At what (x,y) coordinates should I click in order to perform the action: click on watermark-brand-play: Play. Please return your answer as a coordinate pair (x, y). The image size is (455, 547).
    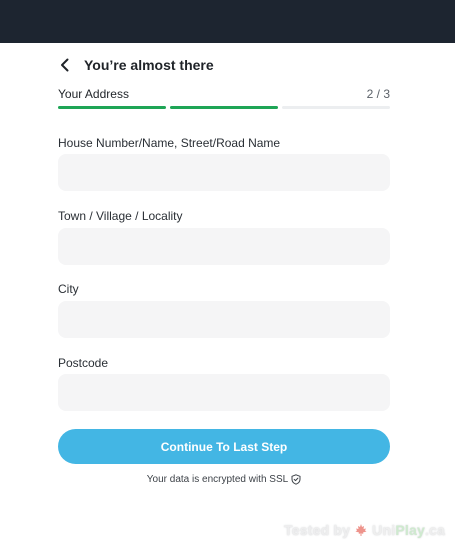
    Looking at the image, I should click on (410, 530).